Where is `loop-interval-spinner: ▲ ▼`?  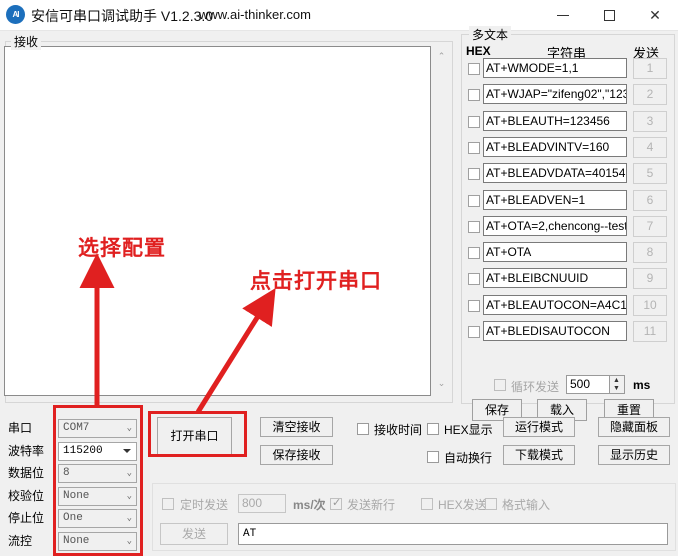 loop-interval-spinner: ▲ ▼ is located at coordinates (617, 384).